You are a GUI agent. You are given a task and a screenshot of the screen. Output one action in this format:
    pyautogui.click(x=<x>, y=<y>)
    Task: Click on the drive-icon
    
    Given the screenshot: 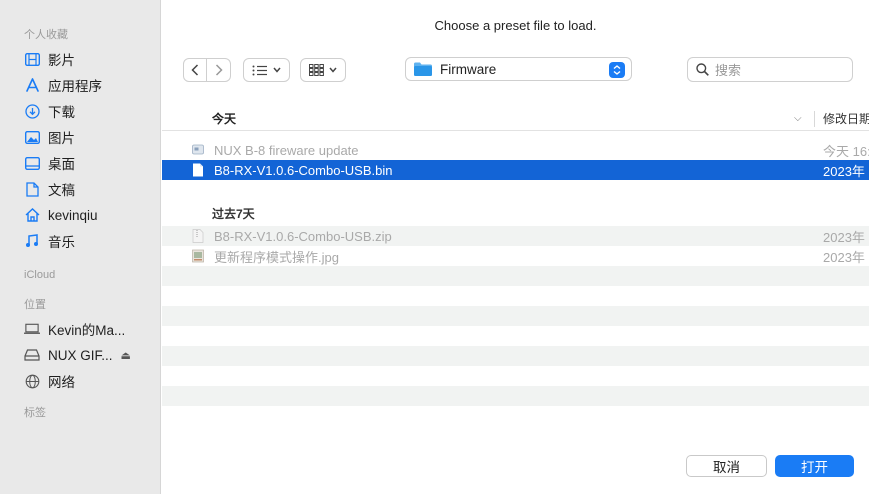 What is the action you would take?
    pyautogui.click(x=32, y=355)
    